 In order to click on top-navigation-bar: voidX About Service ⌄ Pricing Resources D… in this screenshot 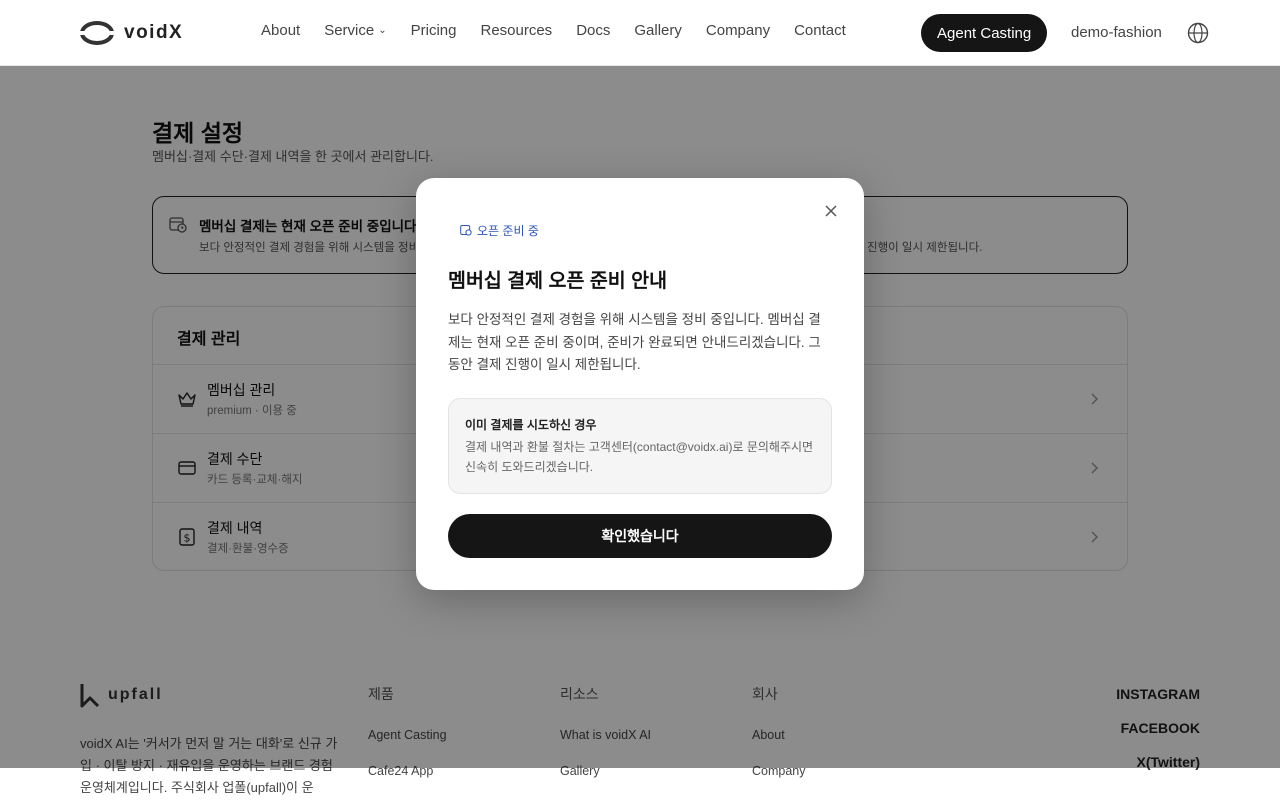, I will do `click(640, 33)`.